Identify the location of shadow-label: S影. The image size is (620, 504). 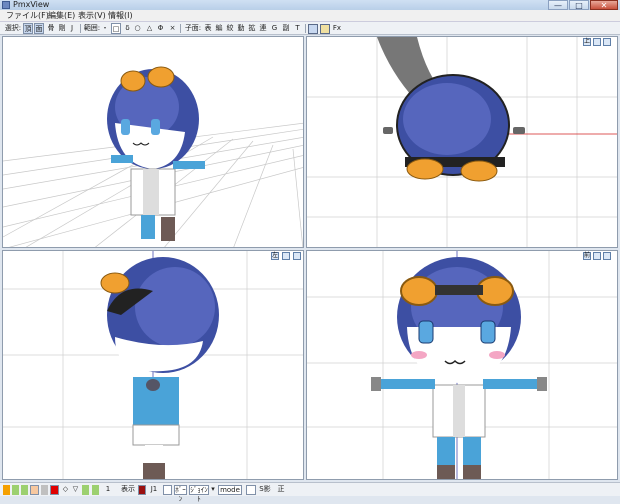
(265, 490).